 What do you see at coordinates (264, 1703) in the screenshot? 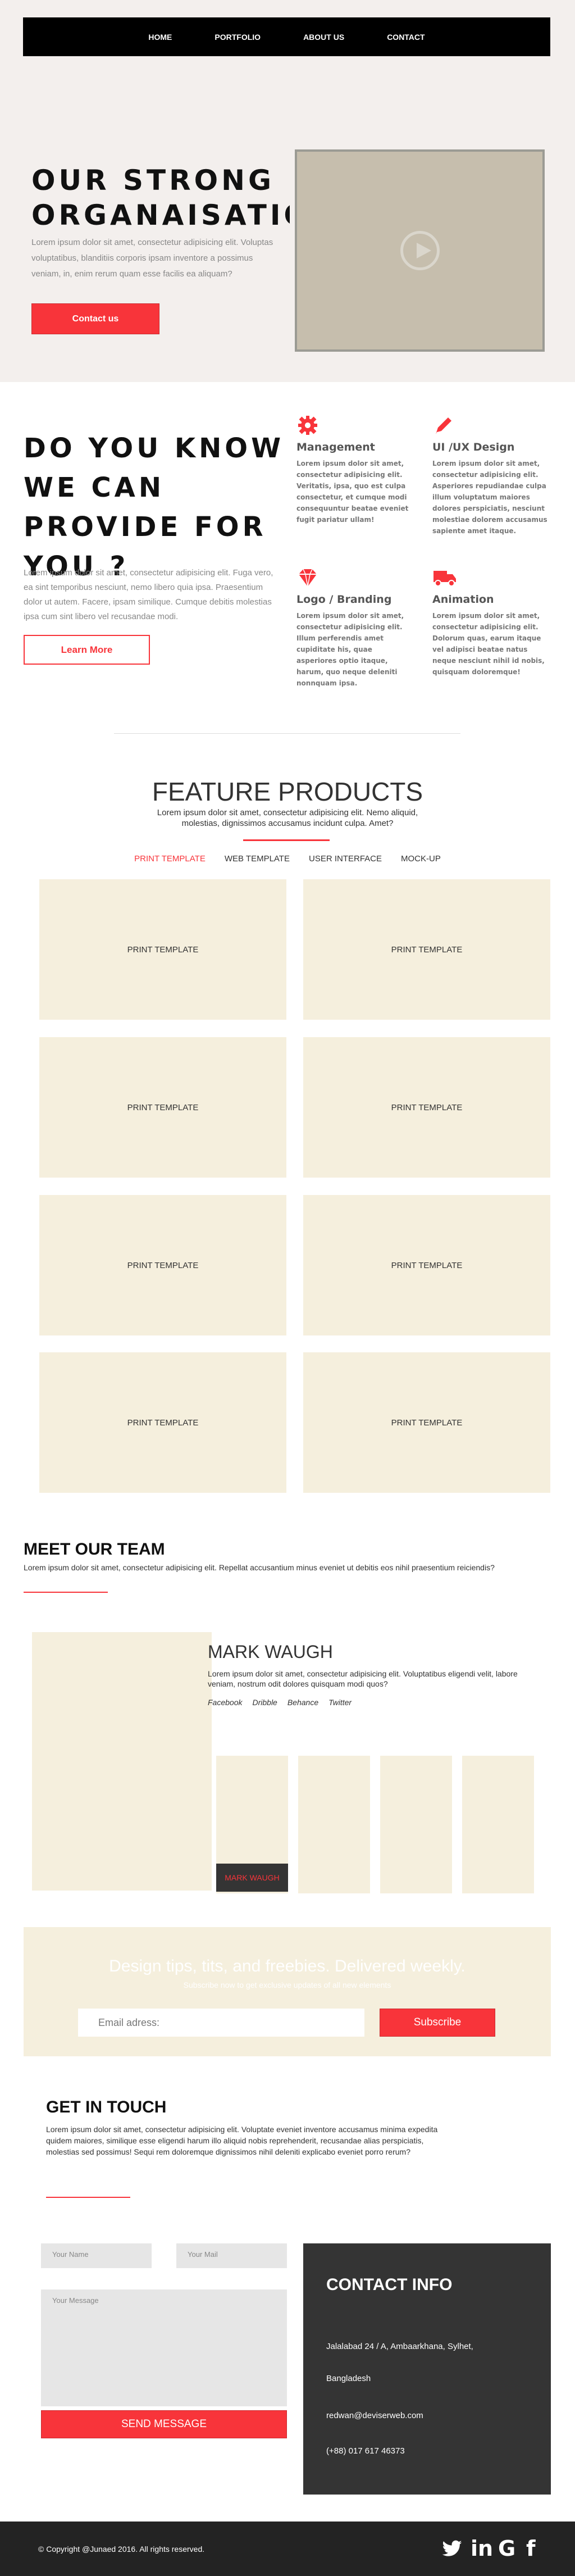
I see `dribble-link: Dribble` at bounding box center [264, 1703].